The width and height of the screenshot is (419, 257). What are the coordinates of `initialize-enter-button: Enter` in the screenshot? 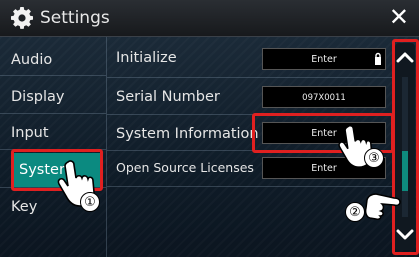 It's located at (324, 59).